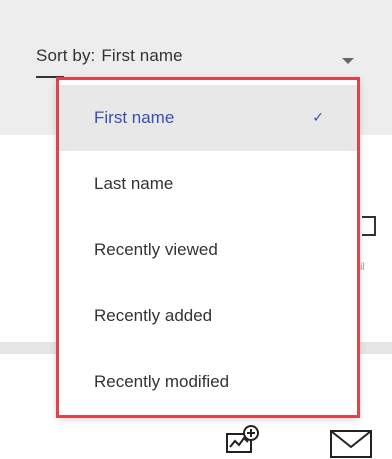  What do you see at coordinates (153, 315) in the screenshot?
I see `option-label: Recently added` at bounding box center [153, 315].